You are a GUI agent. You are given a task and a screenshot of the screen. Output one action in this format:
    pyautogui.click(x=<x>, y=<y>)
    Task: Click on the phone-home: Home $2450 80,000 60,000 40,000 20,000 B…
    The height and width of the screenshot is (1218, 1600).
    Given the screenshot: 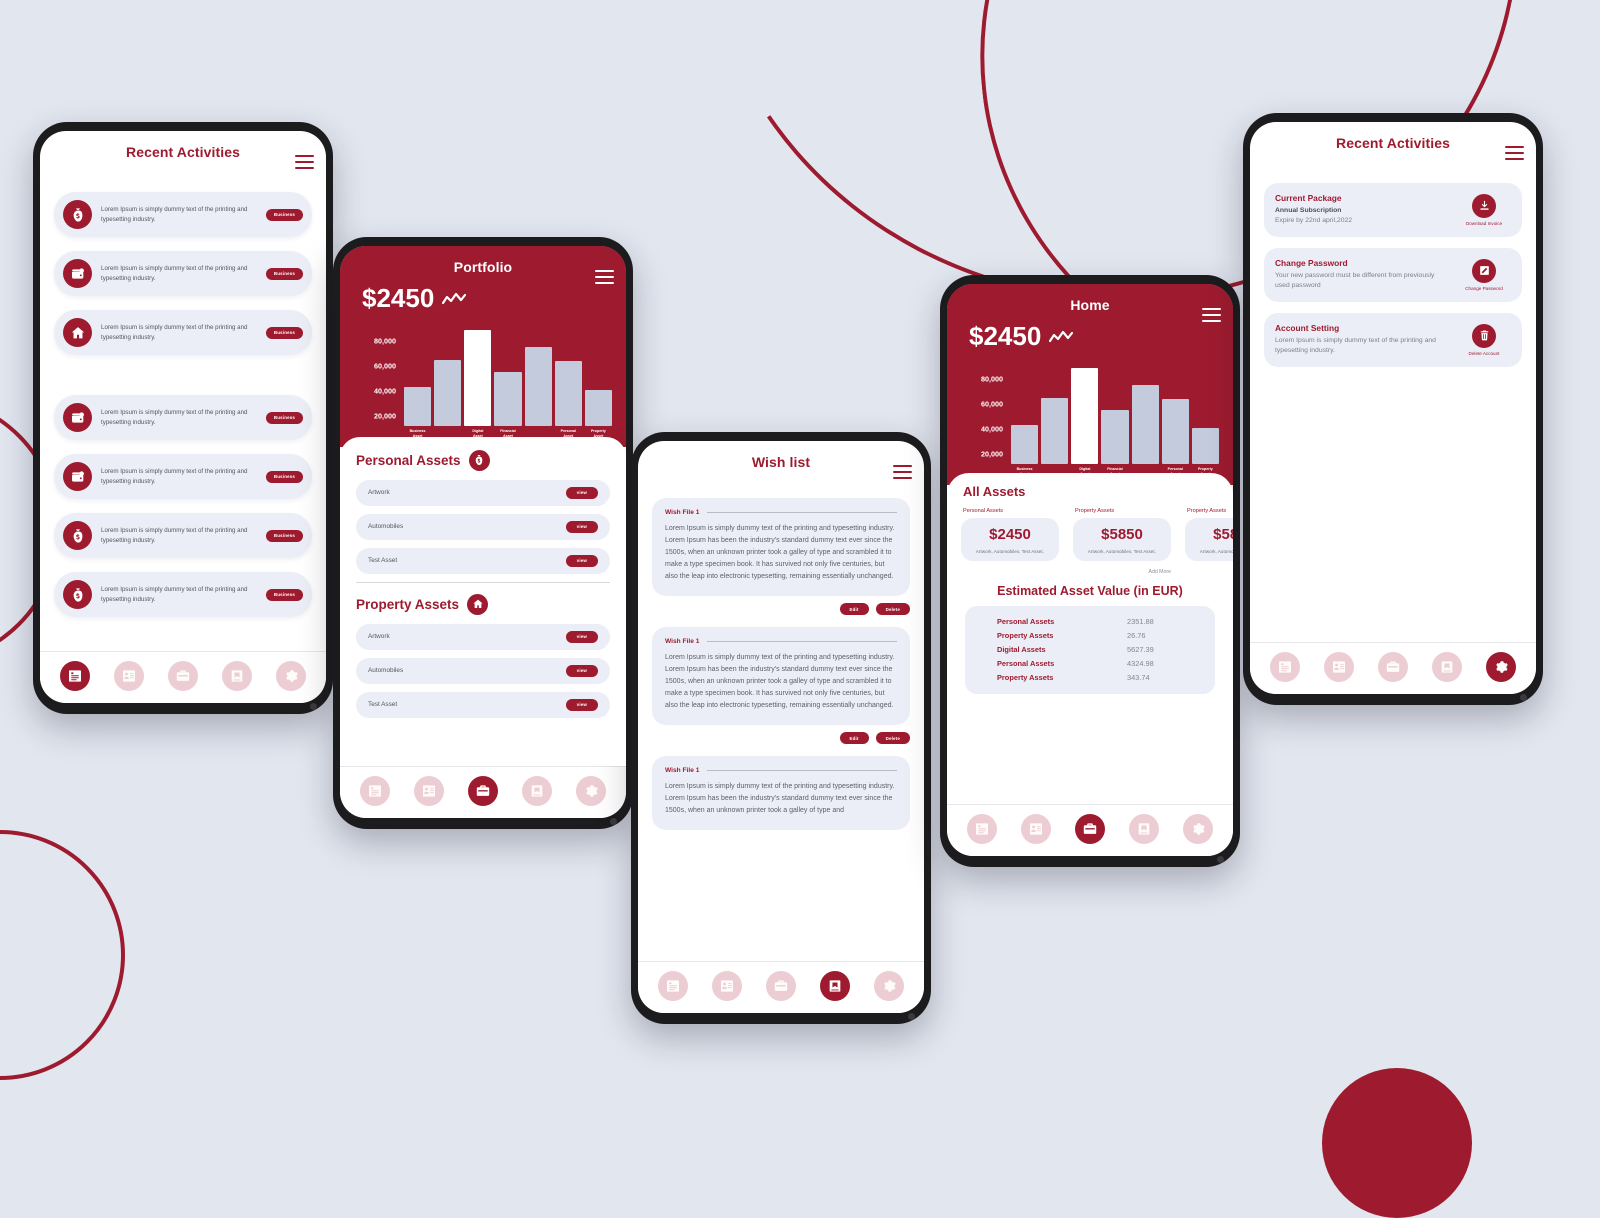 What is the action you would take?
    pyautogui.click(x=1090, y=571)
    